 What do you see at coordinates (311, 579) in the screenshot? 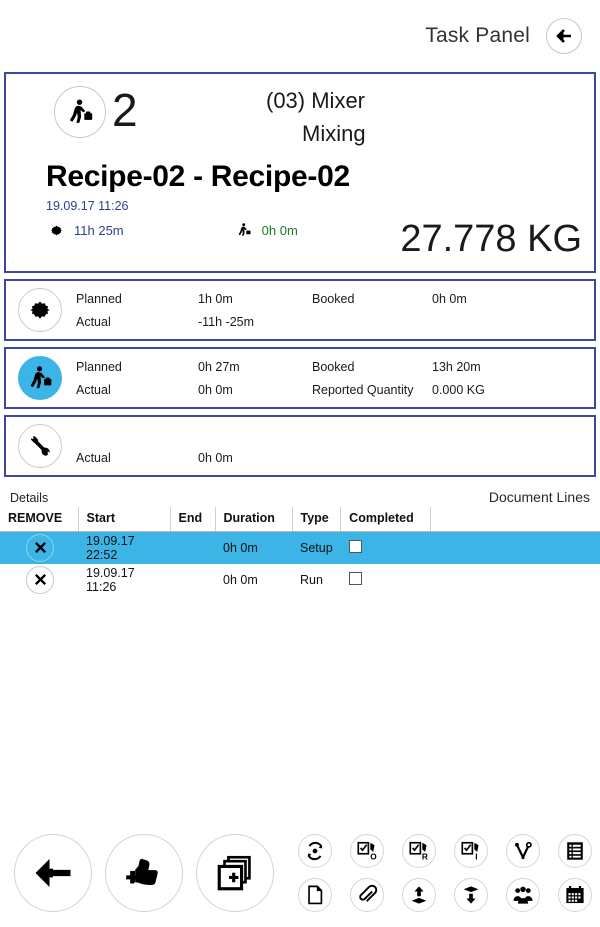
I see `row-type-cell: Run` at bounding box center [311, 579].